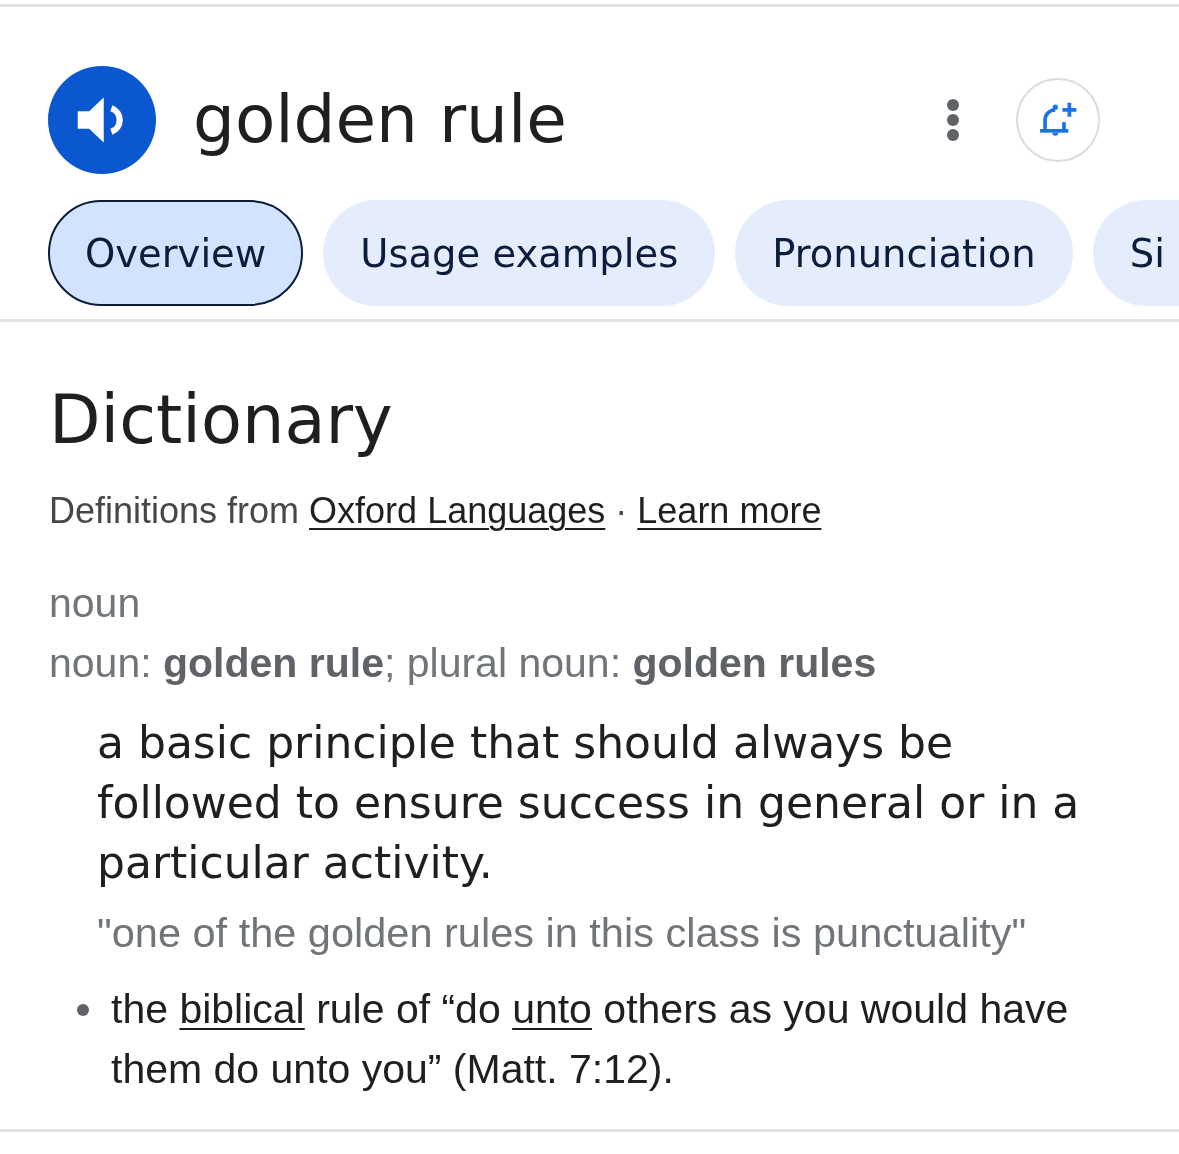  What do you see at coordinates (457, 510) in the screenshot?
I see `text-link: Oxford Languages` at bounding box center [457, 510].